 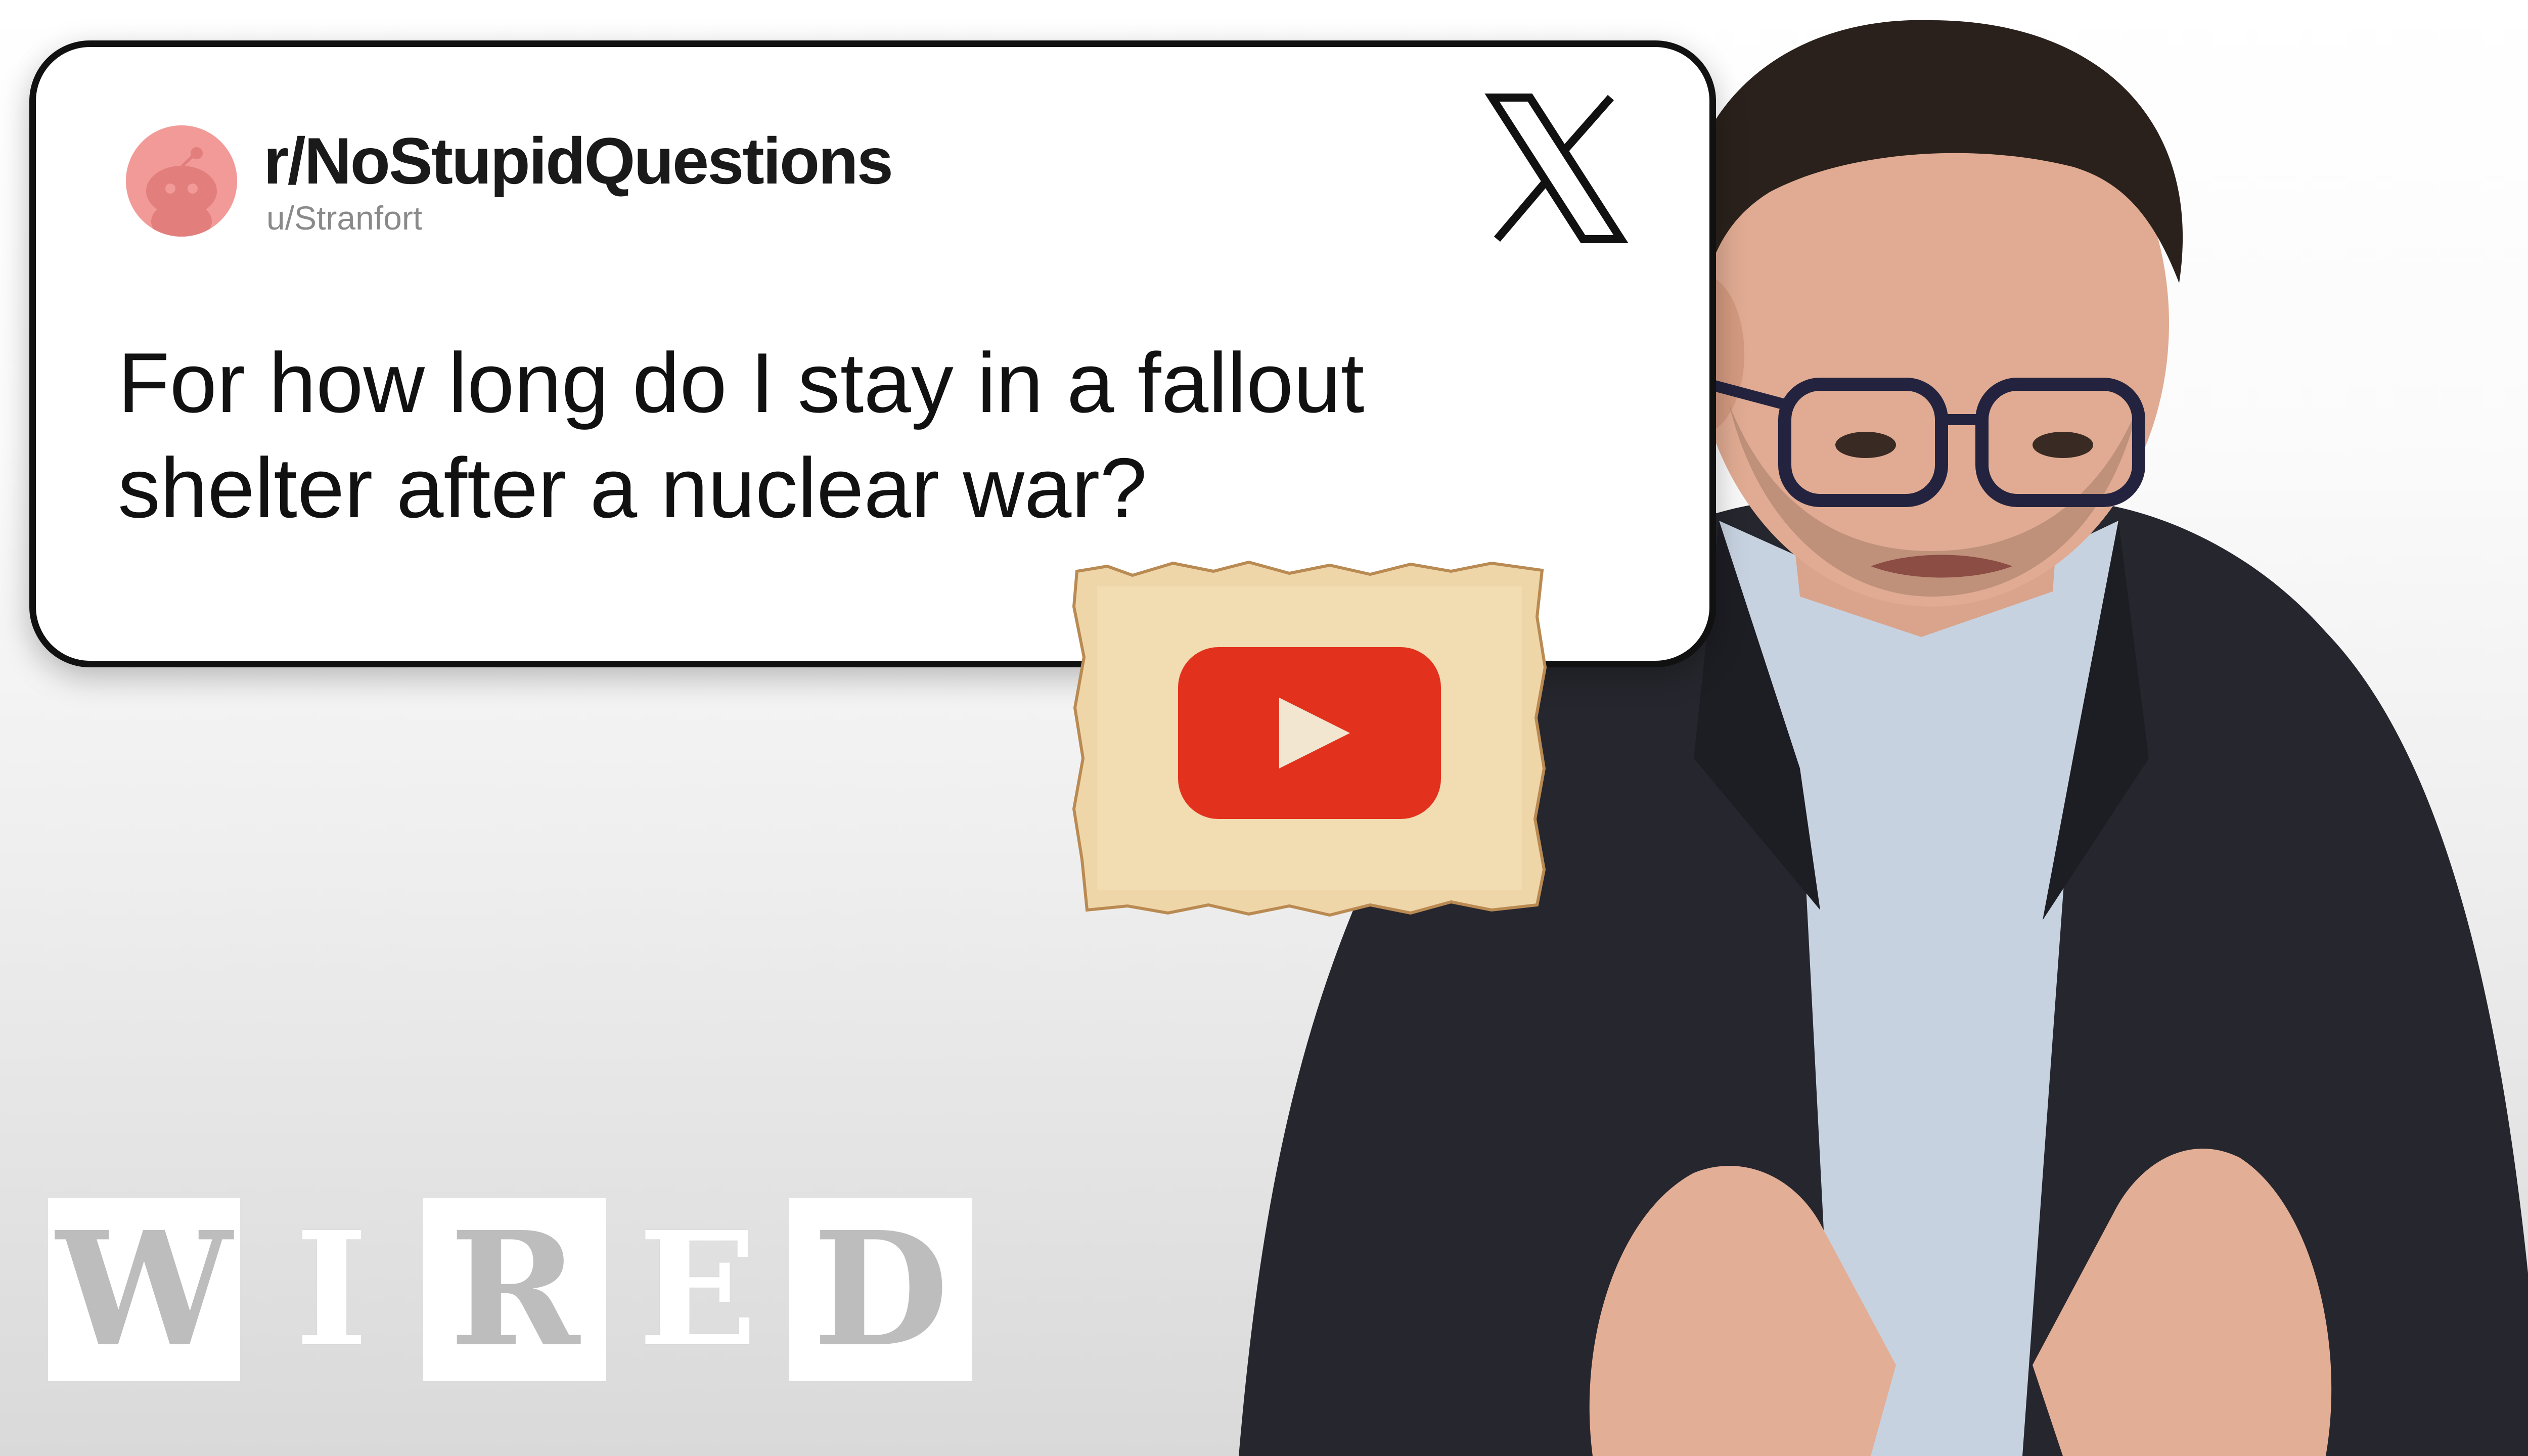 What do you see at coordinates (578, 161) in the screenshot?
I see `subreddit-name: r/NoStupidQuestions` at bounding box center [578, 161].